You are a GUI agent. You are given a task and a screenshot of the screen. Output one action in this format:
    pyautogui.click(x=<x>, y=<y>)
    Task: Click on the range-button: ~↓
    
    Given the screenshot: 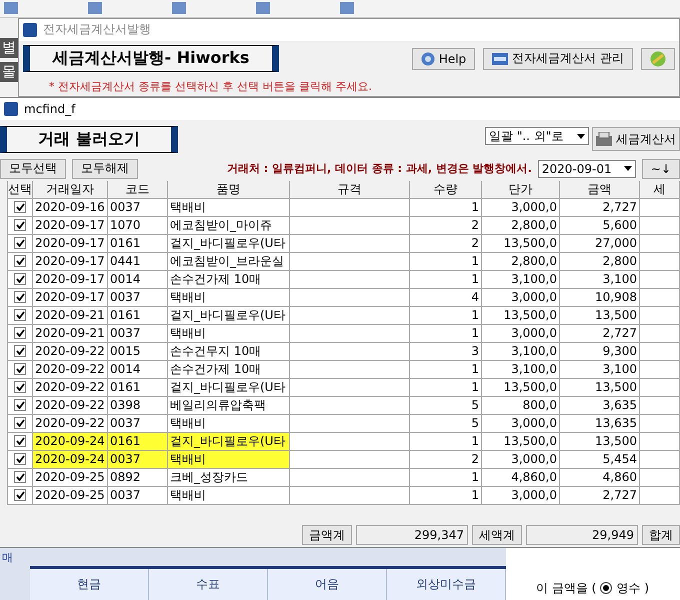 What is the action you would take?
    pyautogui.click(x=661, y=168)
    